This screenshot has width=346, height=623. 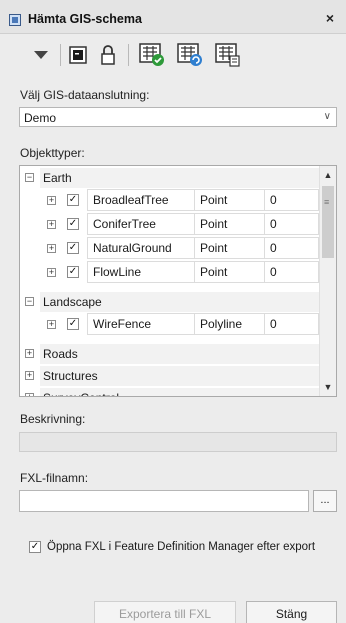 What do you see at coordinates (60, 354) in the screenshot?
I see `tree-group-label: Roads` at bounding box center [60, 354].